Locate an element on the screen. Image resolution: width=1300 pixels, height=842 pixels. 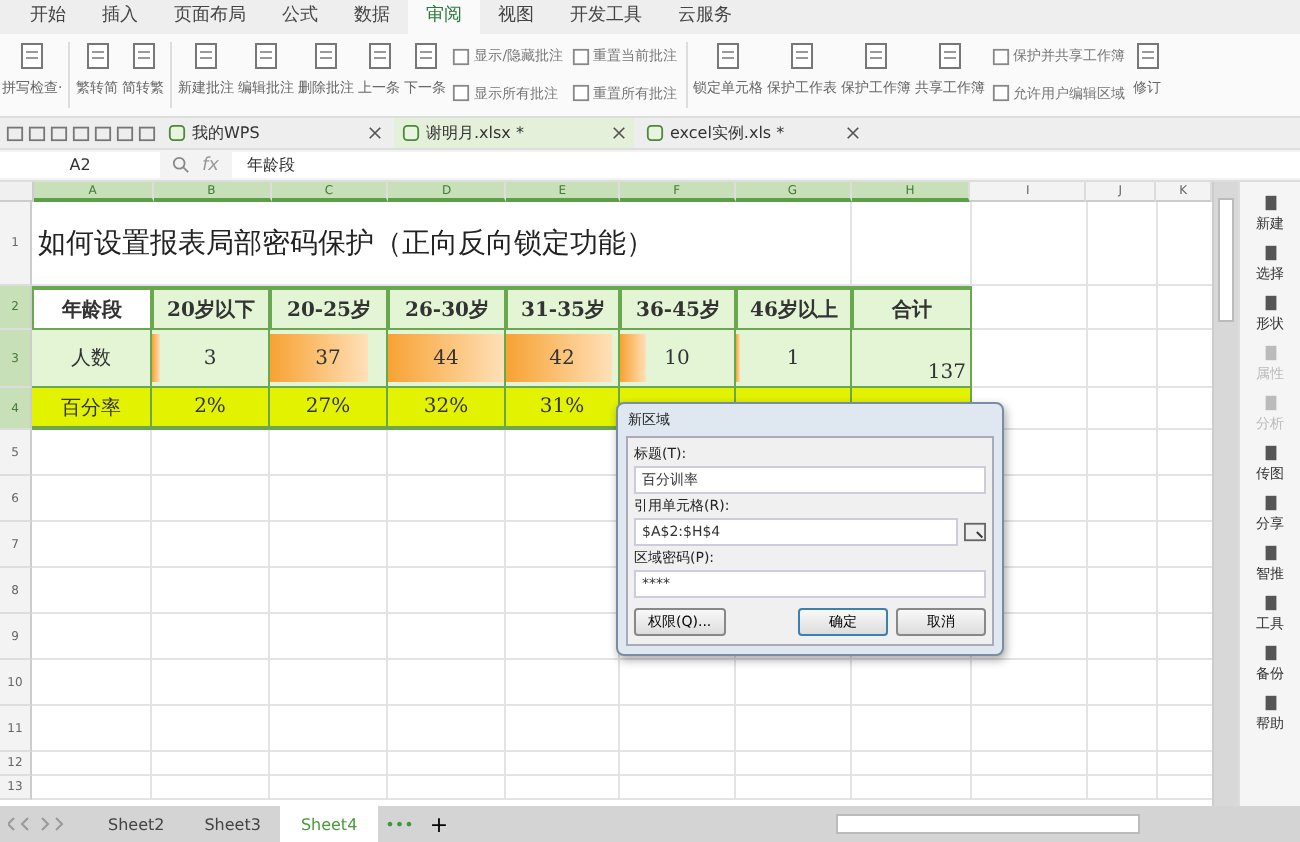
cell-text: 44 is located at coordinates (446, 358).